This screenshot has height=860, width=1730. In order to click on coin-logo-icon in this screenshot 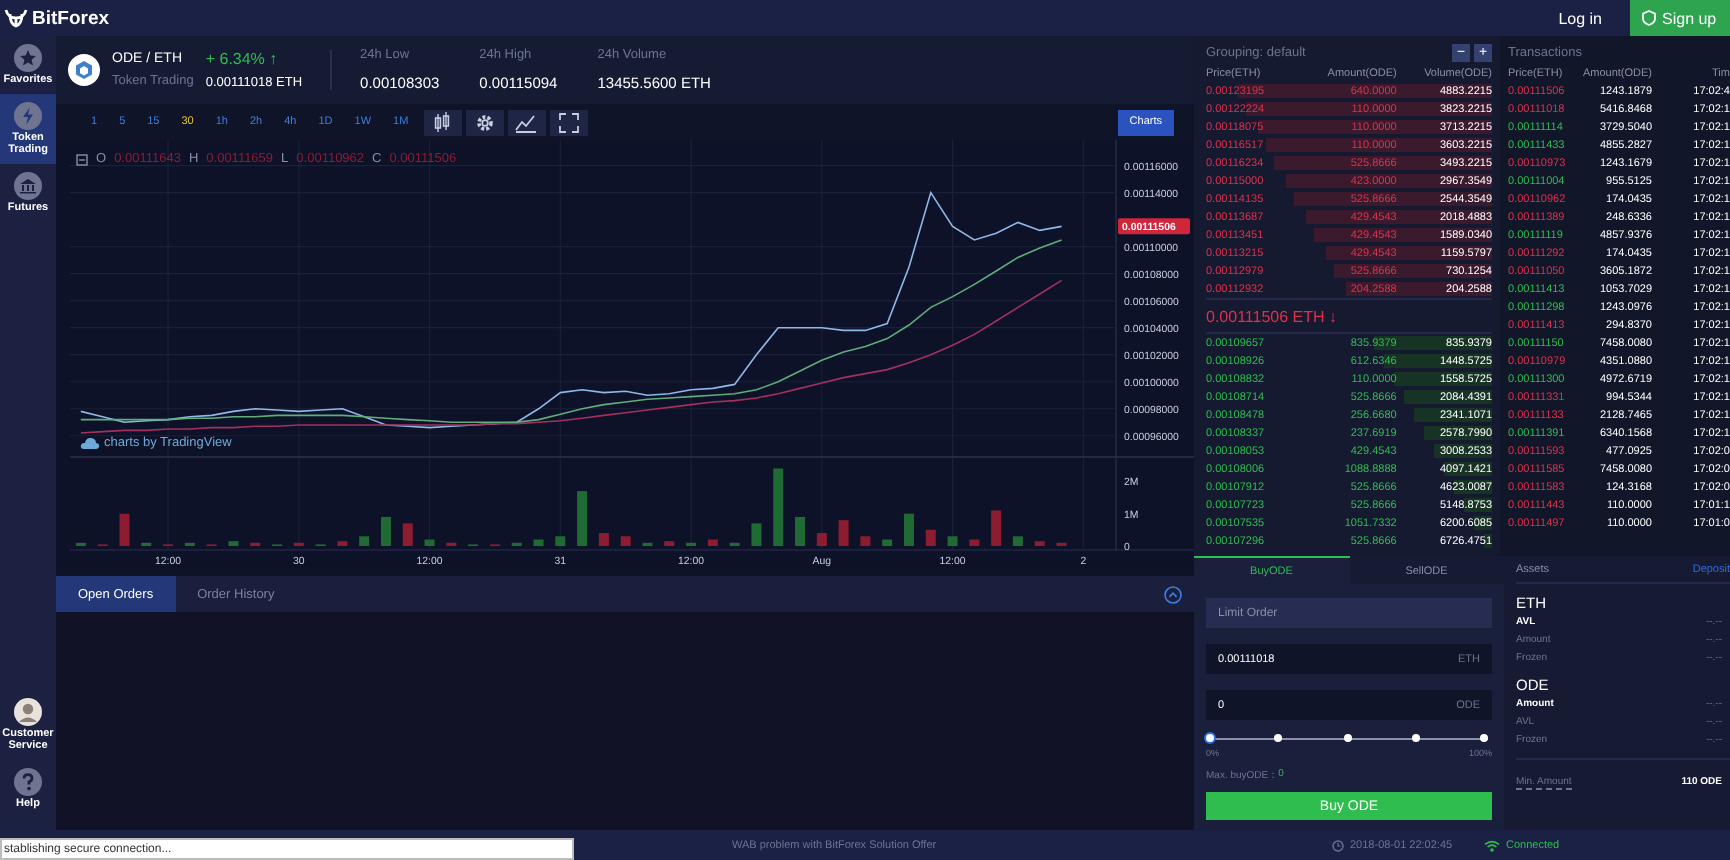, I will do `click(84, 70)`.